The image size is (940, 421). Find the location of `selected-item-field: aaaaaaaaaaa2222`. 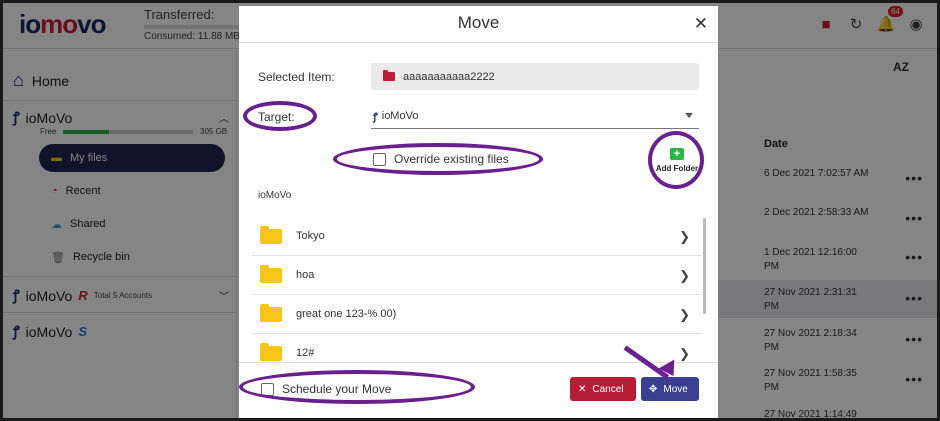

selected-item-field: aaaaaaaaaaa2222 is located at coordinates (535, 76).